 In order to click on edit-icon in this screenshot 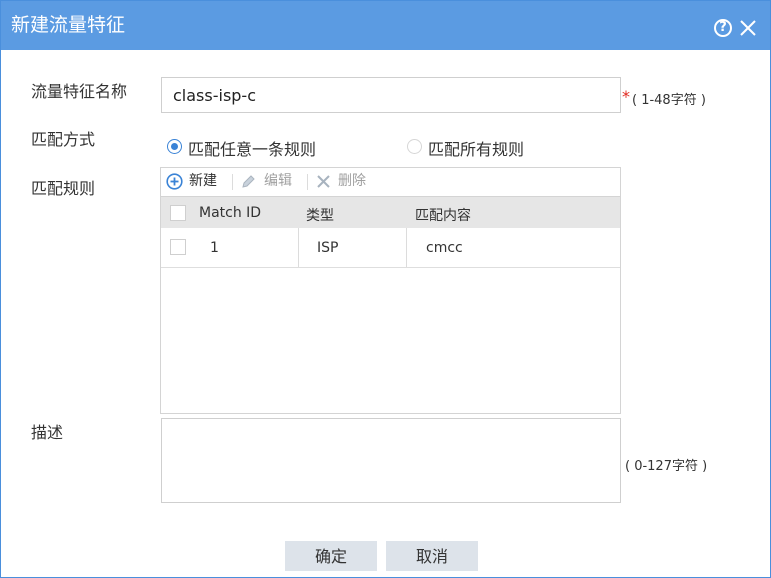, I will do `click(248, 181)`.